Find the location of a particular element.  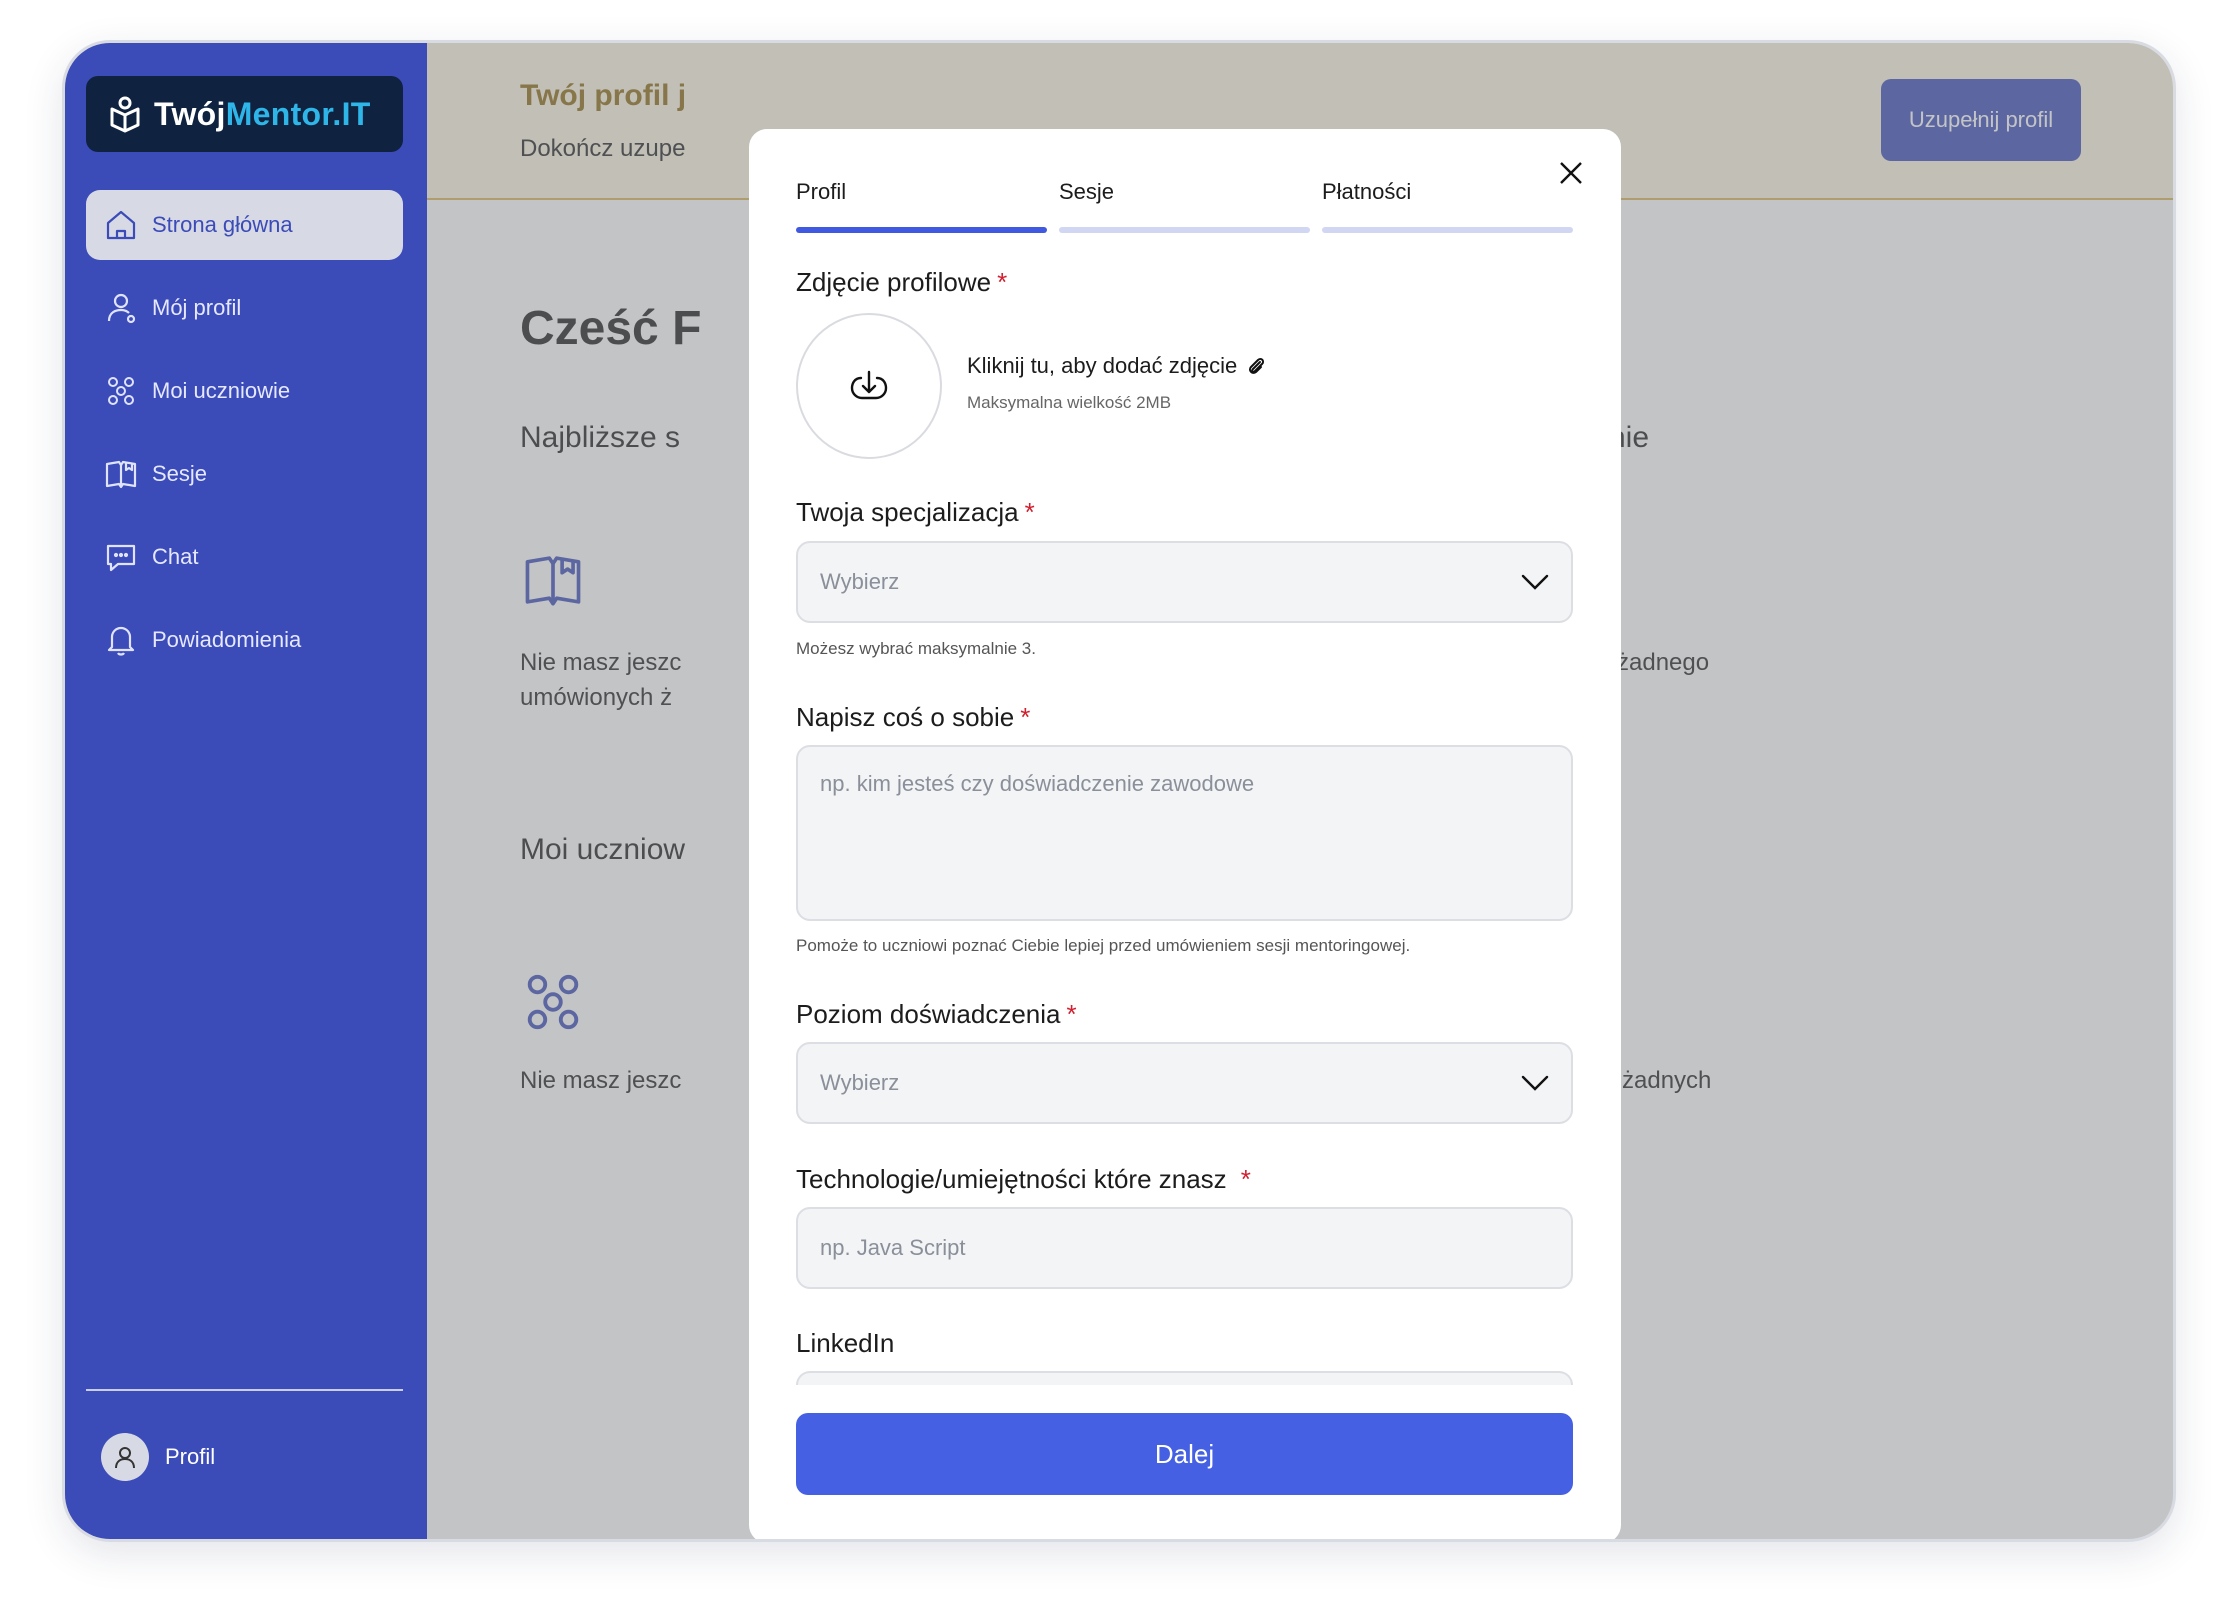

specialization-select: Wybierz is located at coordinates (1184, 582).